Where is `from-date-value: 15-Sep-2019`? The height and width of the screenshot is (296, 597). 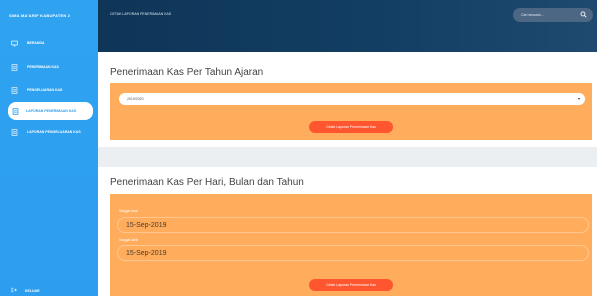
from-date-value: 15-Sep-2019 is located at coordinates (146, 225).